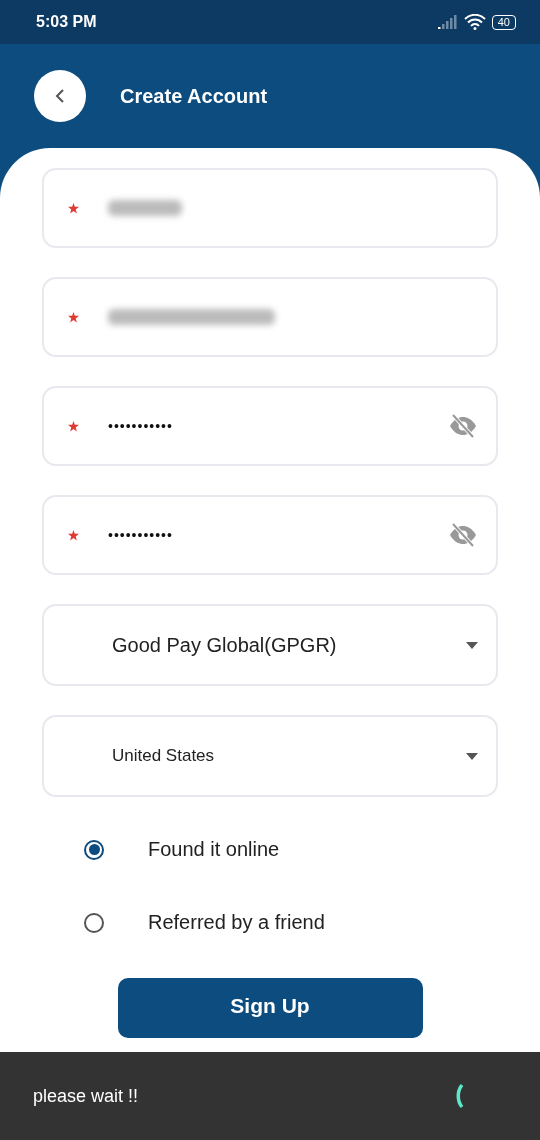 The width and height of the screenshot is (540, 1140). What do you see at coordinates (459, 1096) in the screenshot?
I see `loading-spinner-icon` at bounding box center [459, 1096].